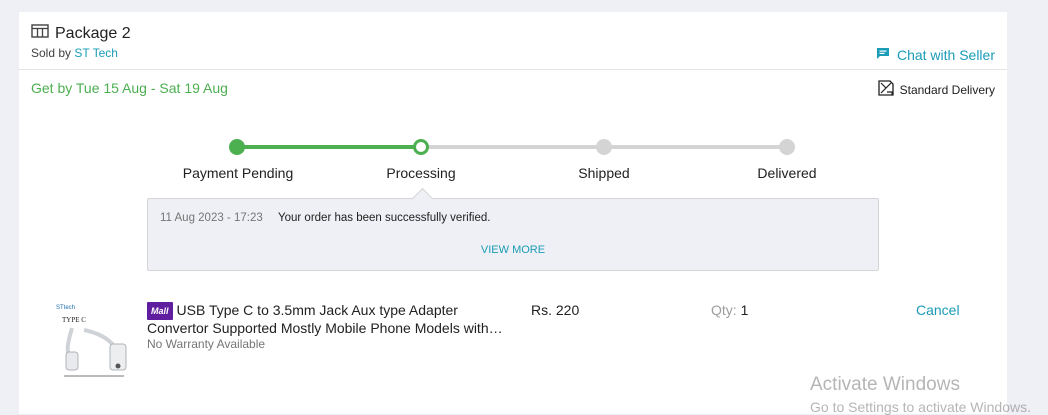  I want to click on delivery-type-label: Standard Delivery, so click(947, 89).